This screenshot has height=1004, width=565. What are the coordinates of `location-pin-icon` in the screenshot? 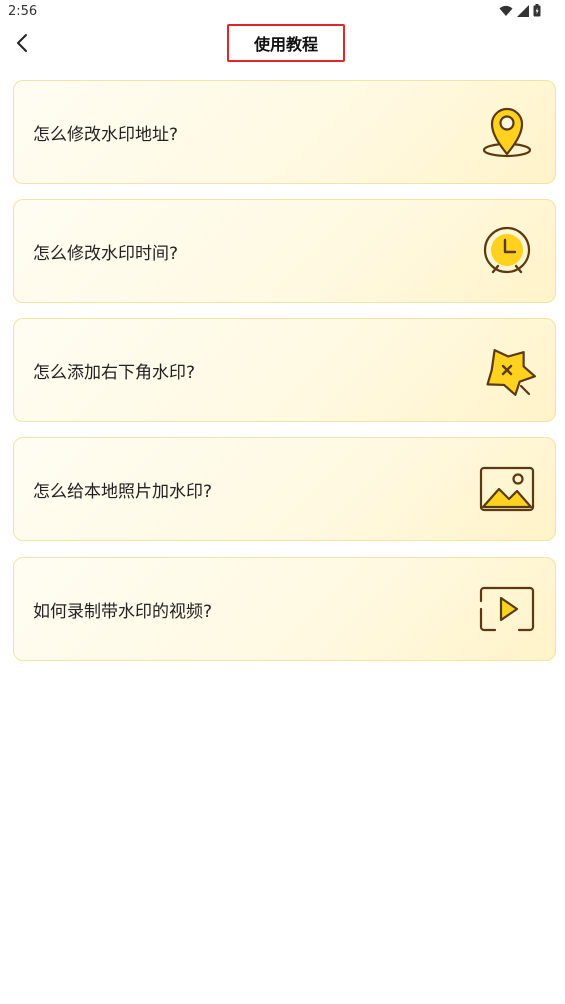 It's located at (507, 132).